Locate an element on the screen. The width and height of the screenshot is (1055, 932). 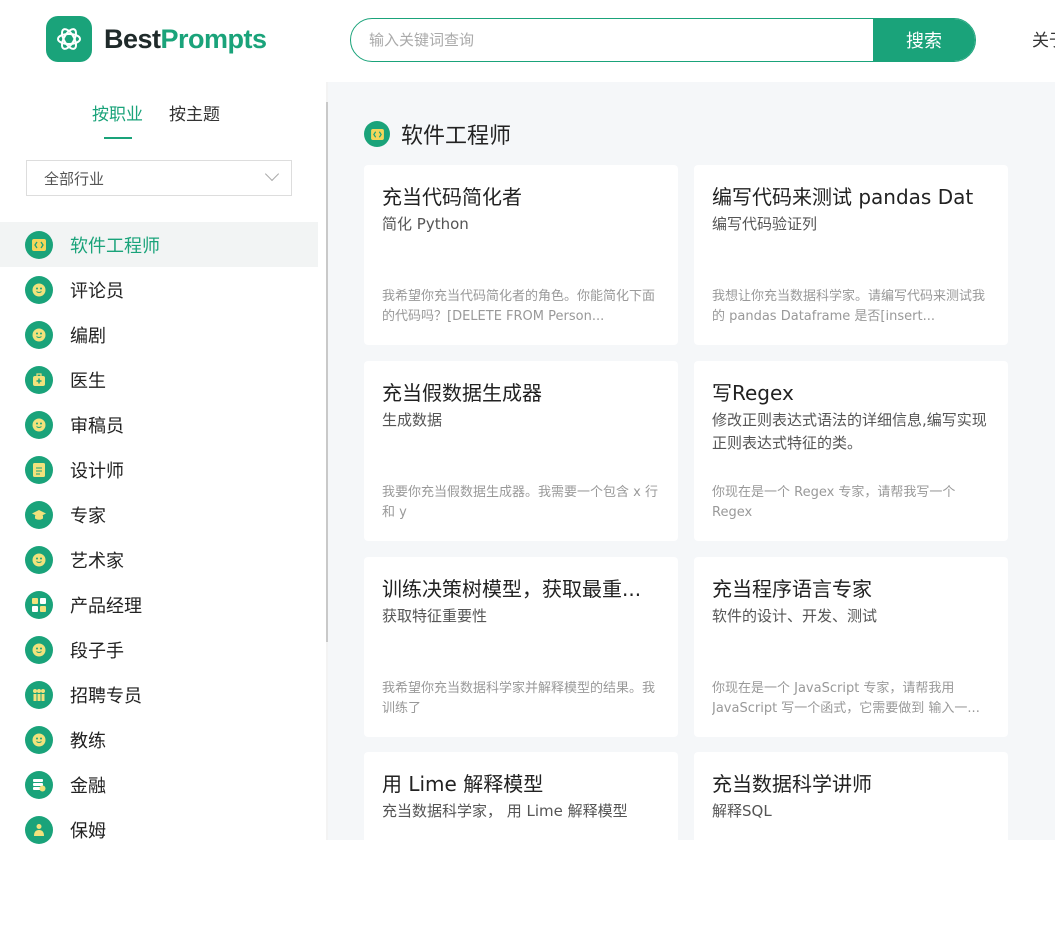
industry-select: 全部行业 is located at coordinates (159, 178).